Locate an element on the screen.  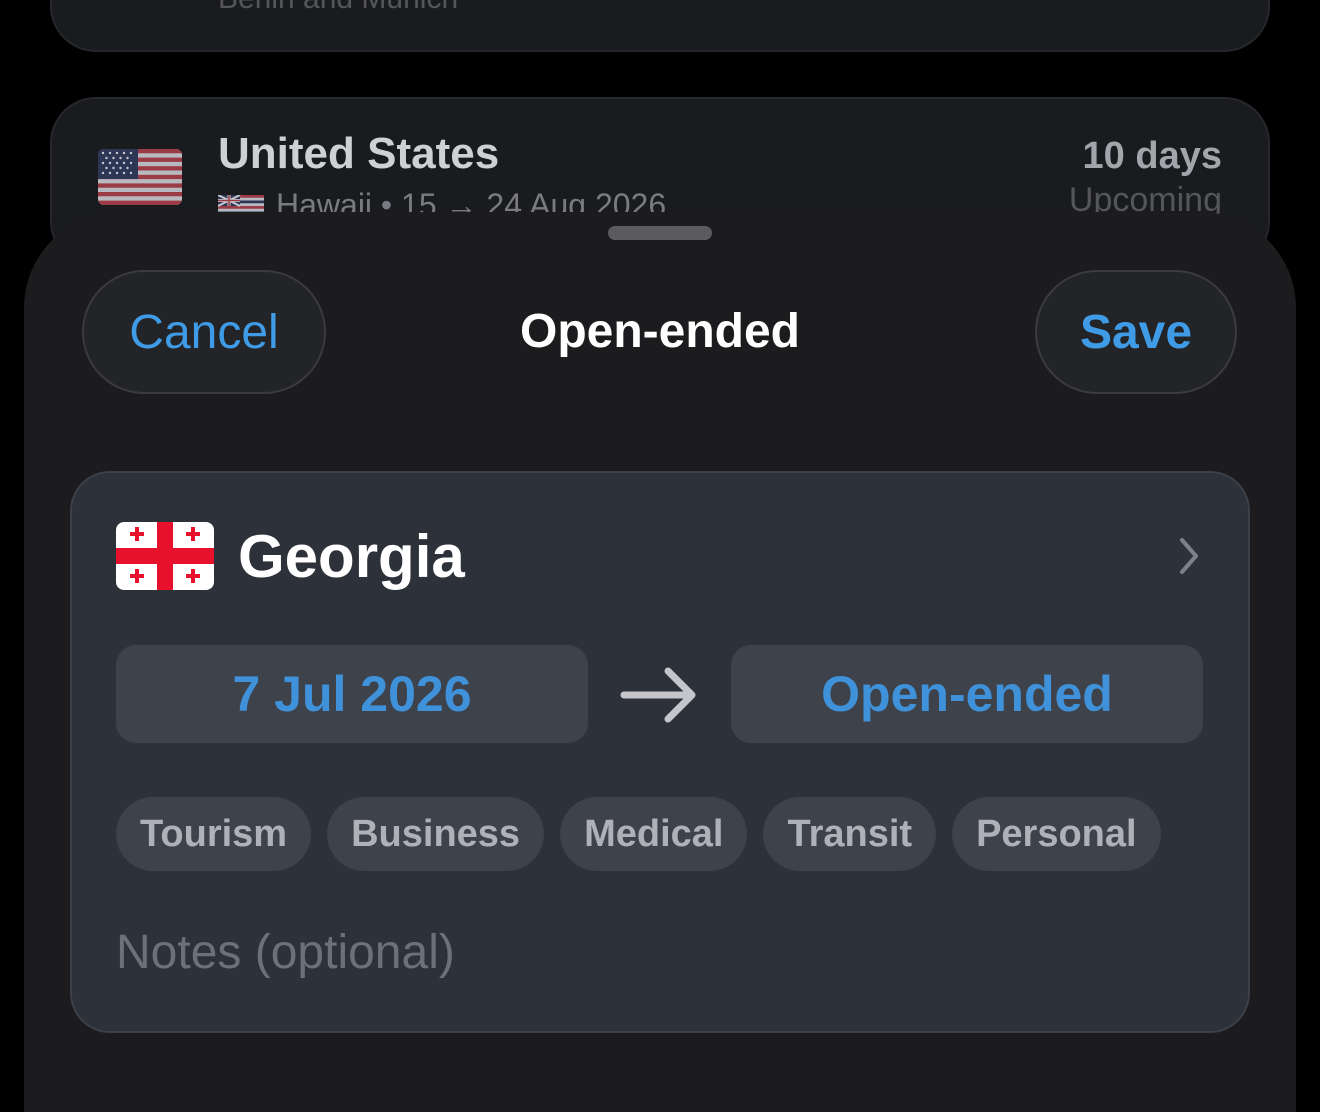
trip-subtitle: Berlin and Munich is located at coordinates (338, 8).